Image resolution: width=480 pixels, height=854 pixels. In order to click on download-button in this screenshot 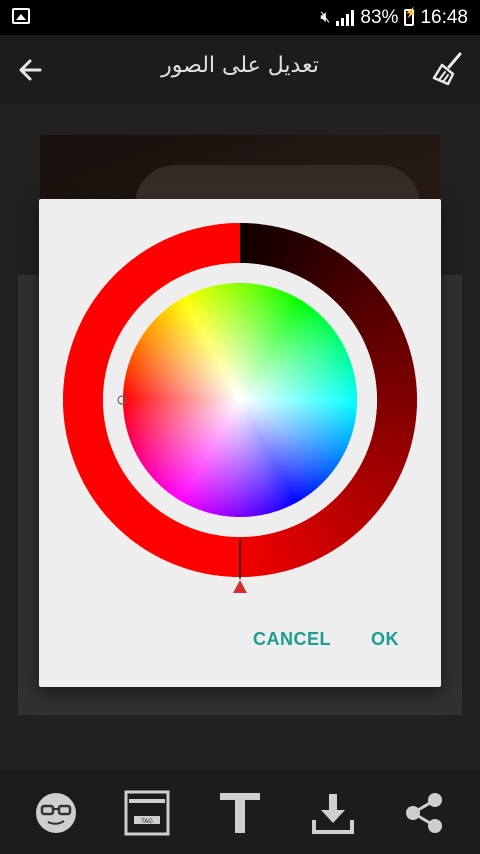, I will do `click(333, 813)`.